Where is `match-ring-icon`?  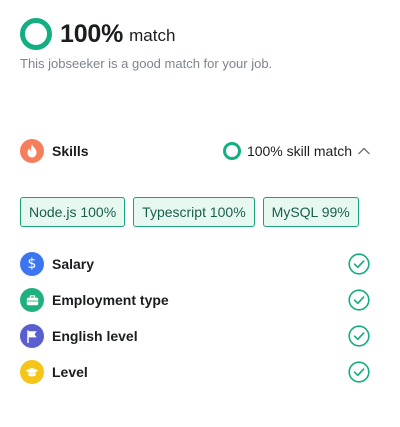
match-ring-icon is located at coordinates (36, 34).